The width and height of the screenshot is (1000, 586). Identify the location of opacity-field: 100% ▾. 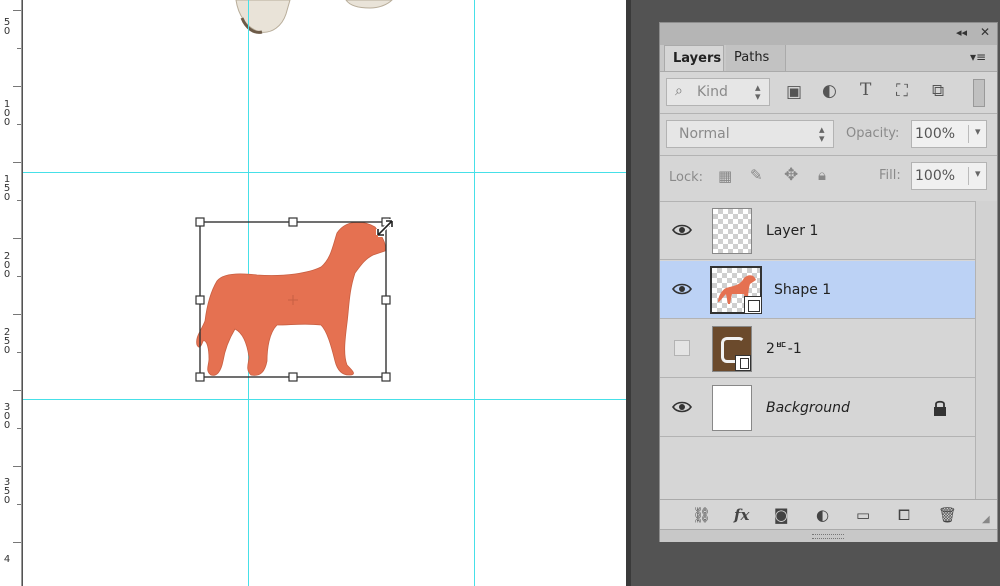
(949, 134).